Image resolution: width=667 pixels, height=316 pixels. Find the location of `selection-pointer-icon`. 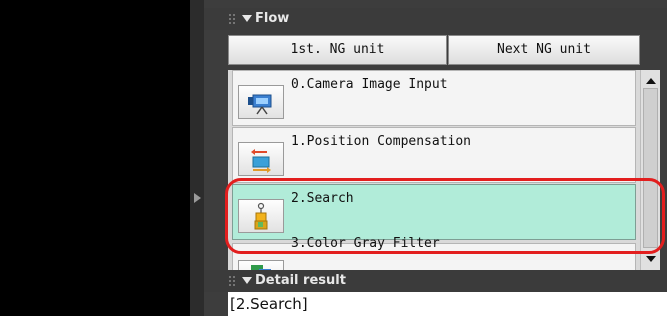

selection-pointer-icon is located at coordinates (197, 198).